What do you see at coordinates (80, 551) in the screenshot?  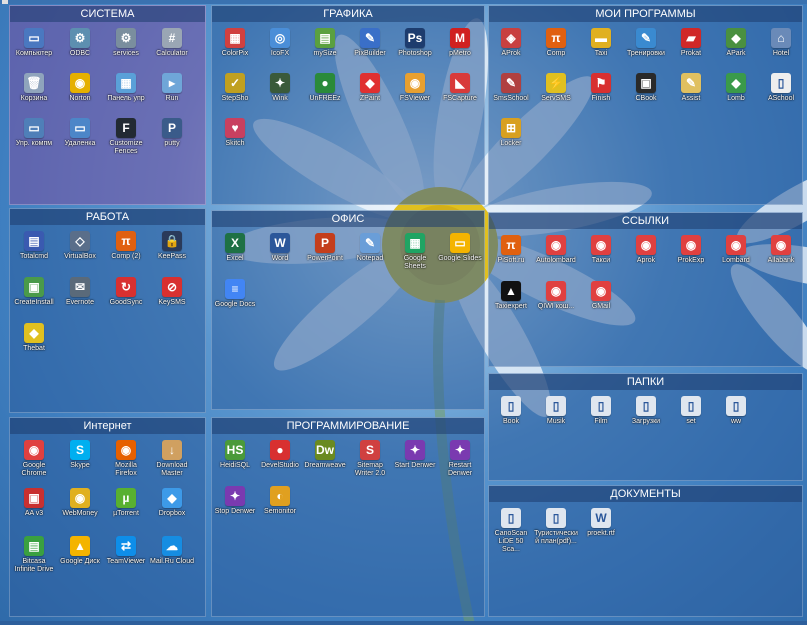 I see `desktop-shortcut: ▲ Google Диск` at bounding box center [80, 551].